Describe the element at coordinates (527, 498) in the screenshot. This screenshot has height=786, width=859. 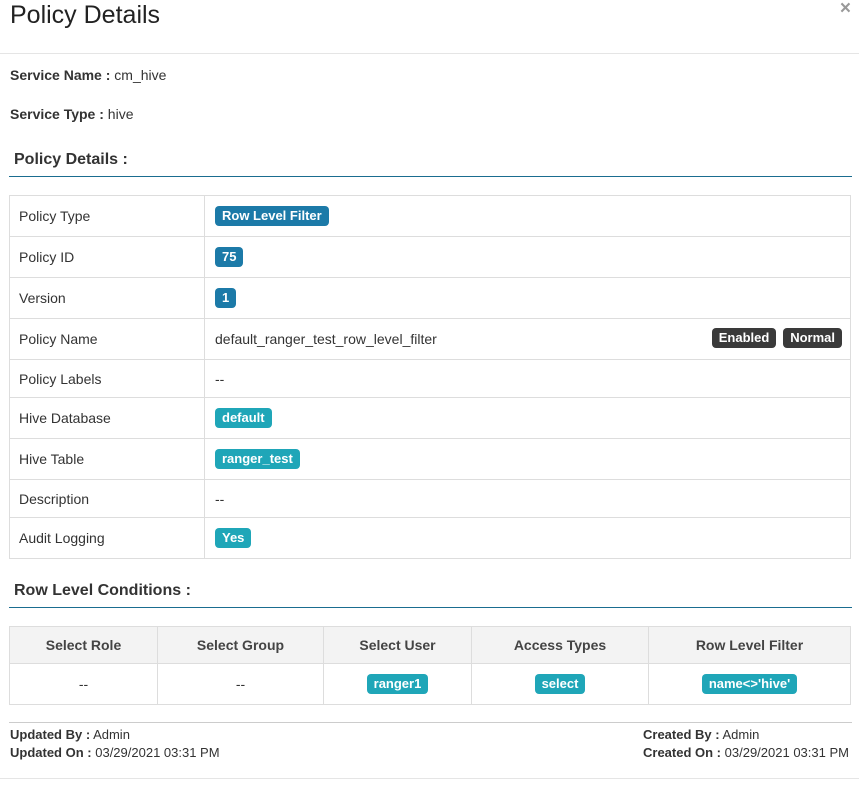
I see `description-value: --` at that location.